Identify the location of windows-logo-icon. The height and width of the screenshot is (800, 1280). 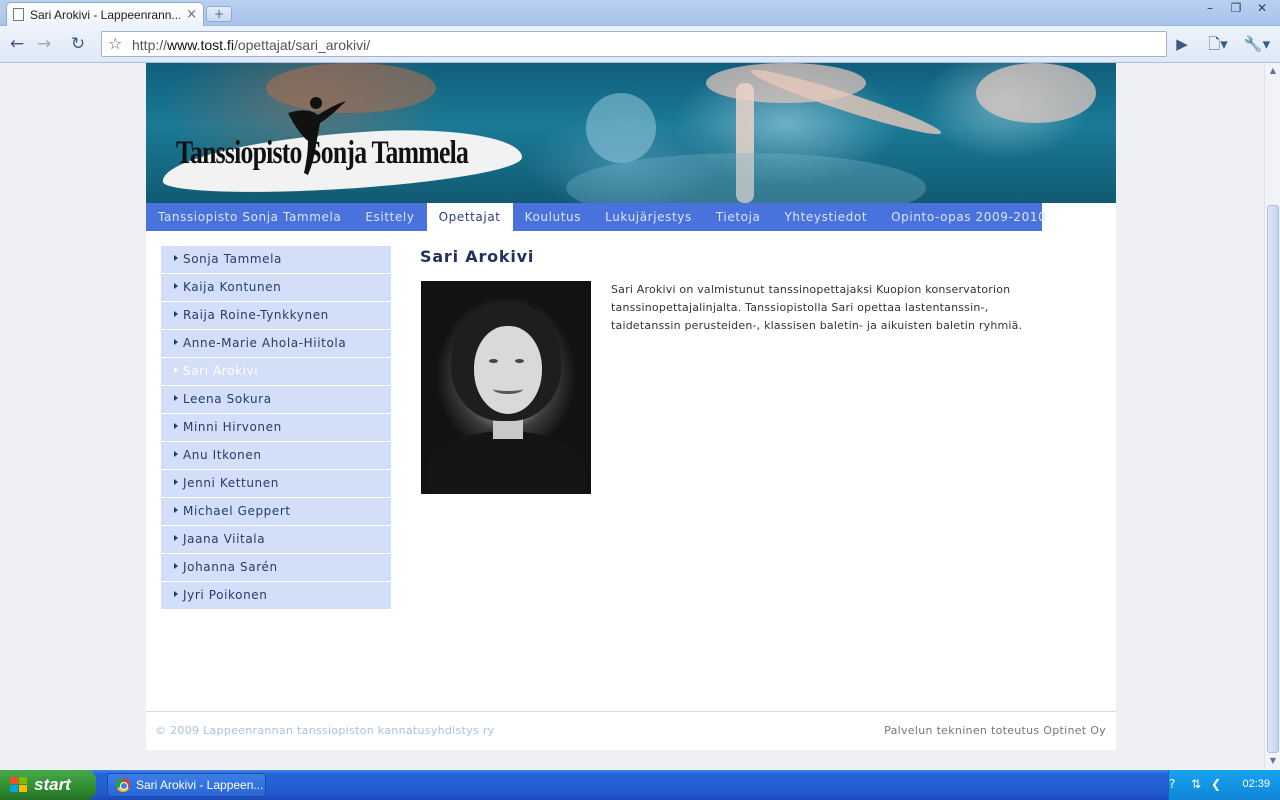
(19, 785).